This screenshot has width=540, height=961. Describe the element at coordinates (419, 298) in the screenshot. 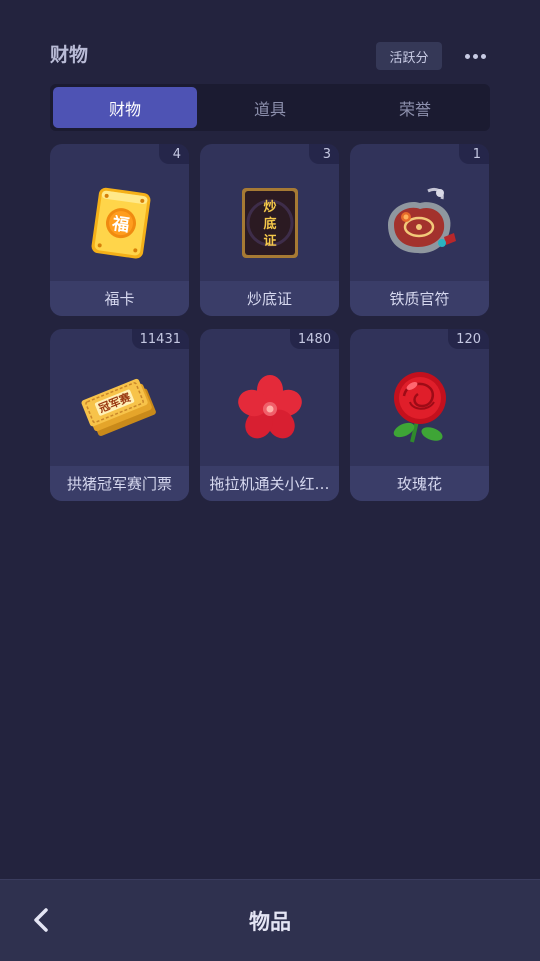

I see `item-label: 铁质官符` at that location.